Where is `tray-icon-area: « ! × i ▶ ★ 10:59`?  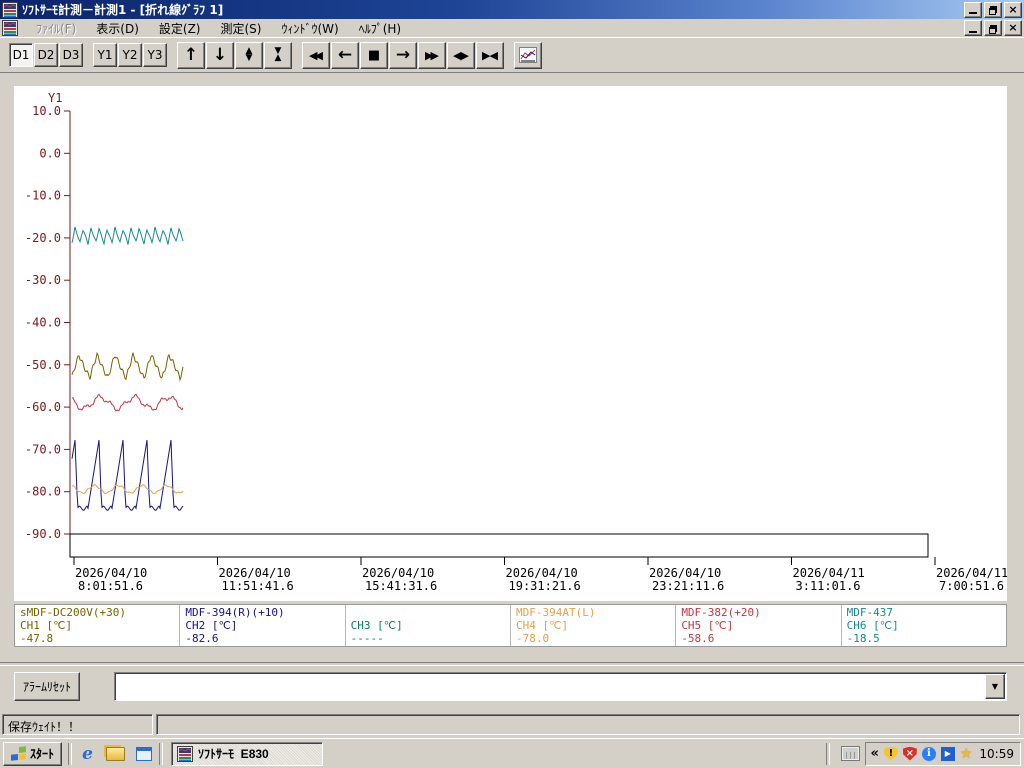 tray-icon-area: « ! × i ▶ ★ 10:59 is located at coordinates (943, 753).